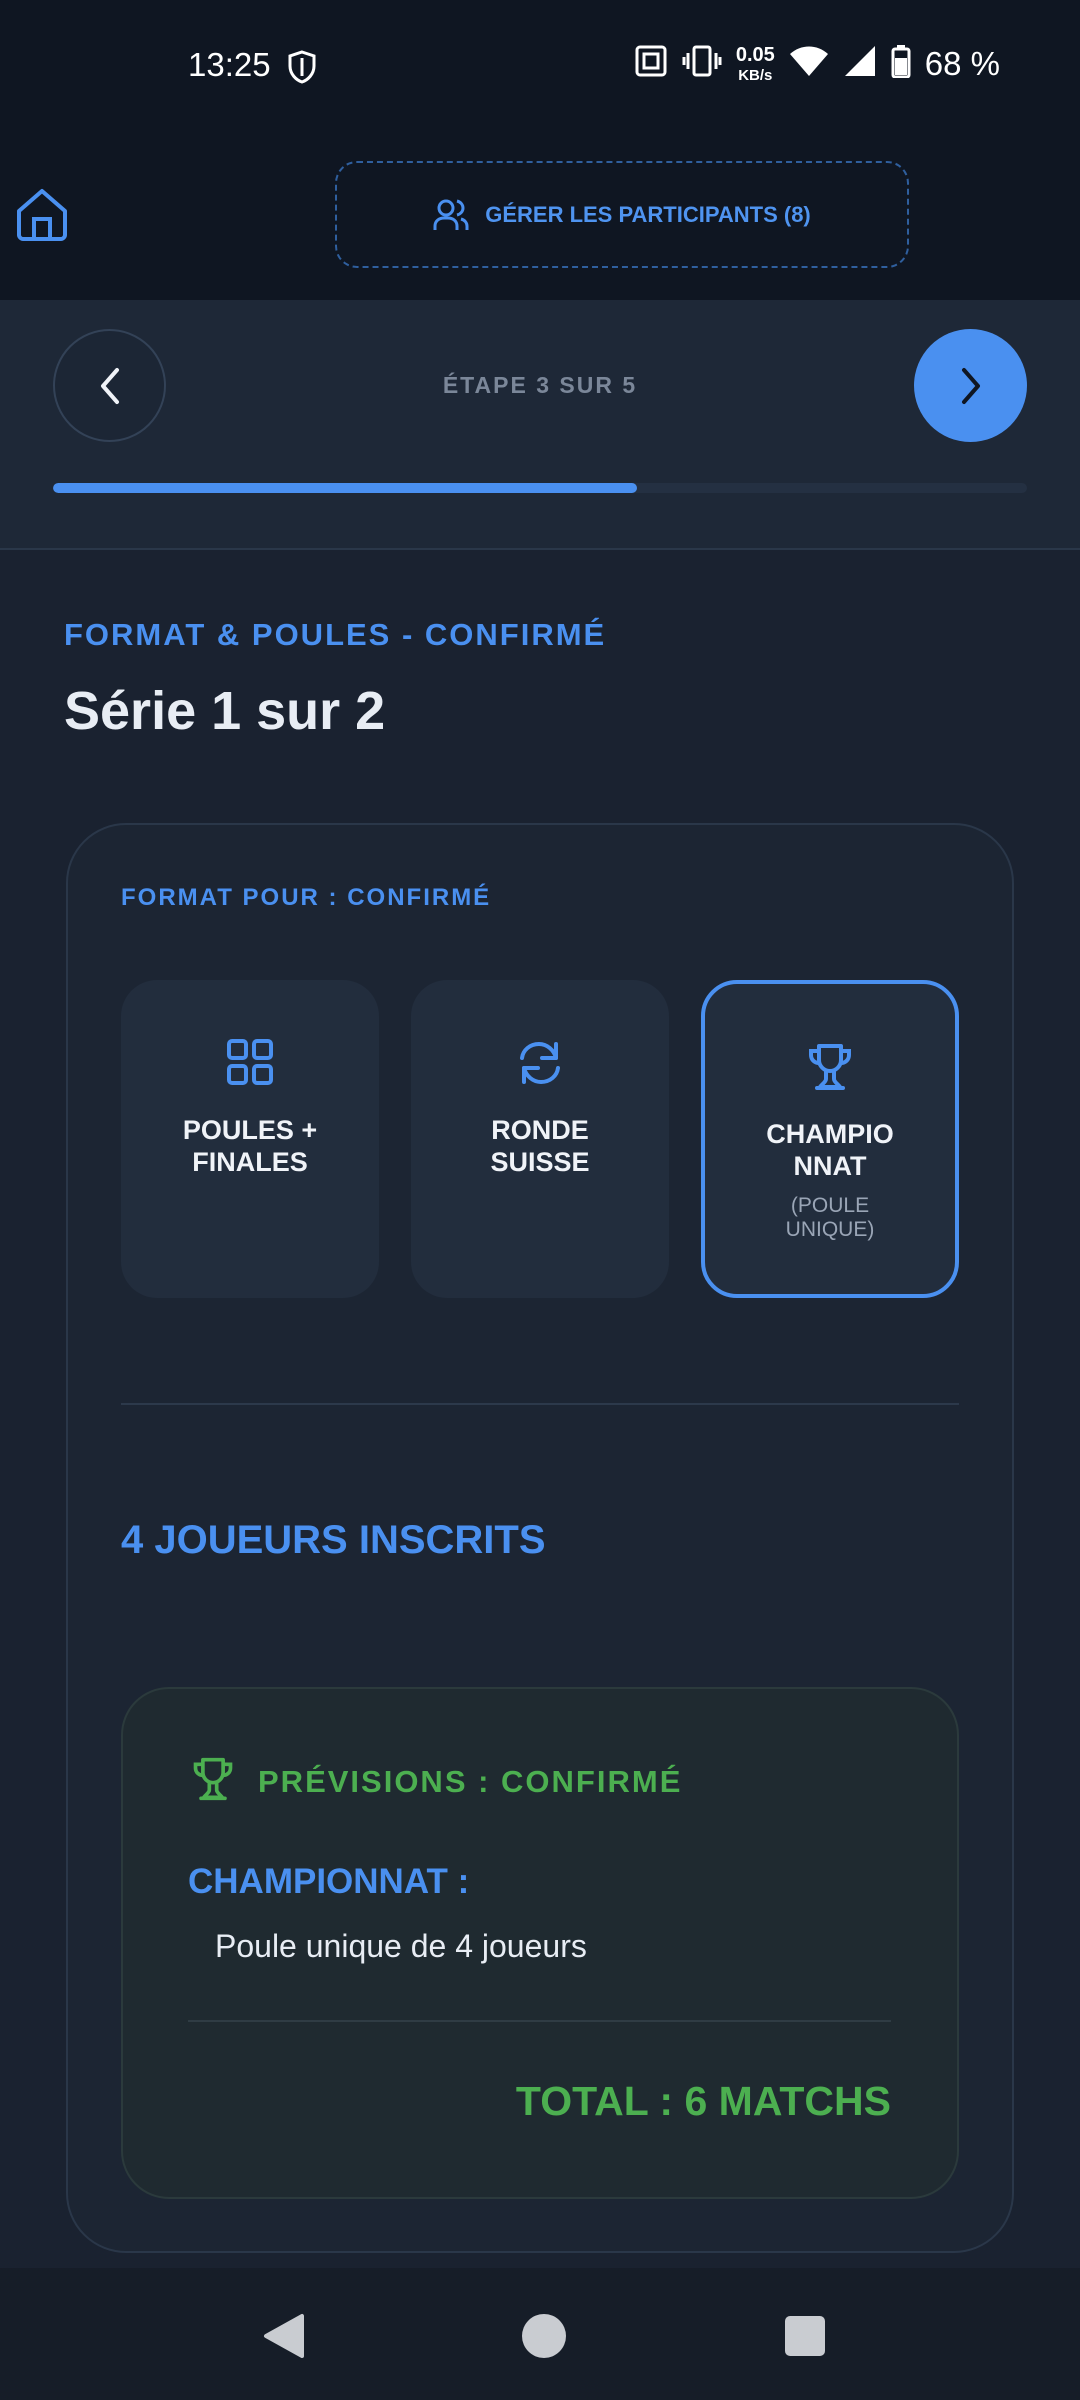 This screenshot has width=1080, height=2400. Describe the element at coordinates (755, 75) in the screenshot. I see `net-speed-unit: KB/s` at that location.